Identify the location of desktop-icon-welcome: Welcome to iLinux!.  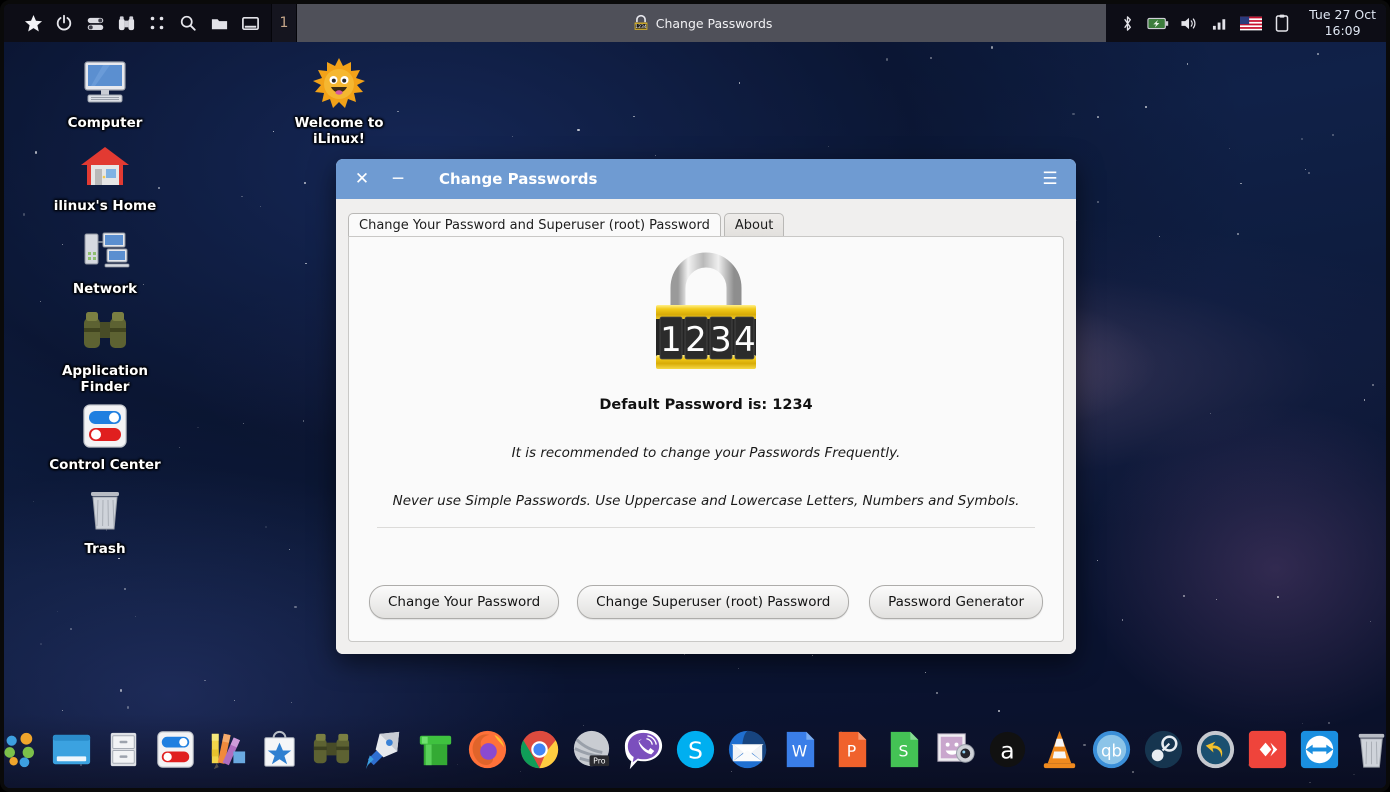
(339, 101).